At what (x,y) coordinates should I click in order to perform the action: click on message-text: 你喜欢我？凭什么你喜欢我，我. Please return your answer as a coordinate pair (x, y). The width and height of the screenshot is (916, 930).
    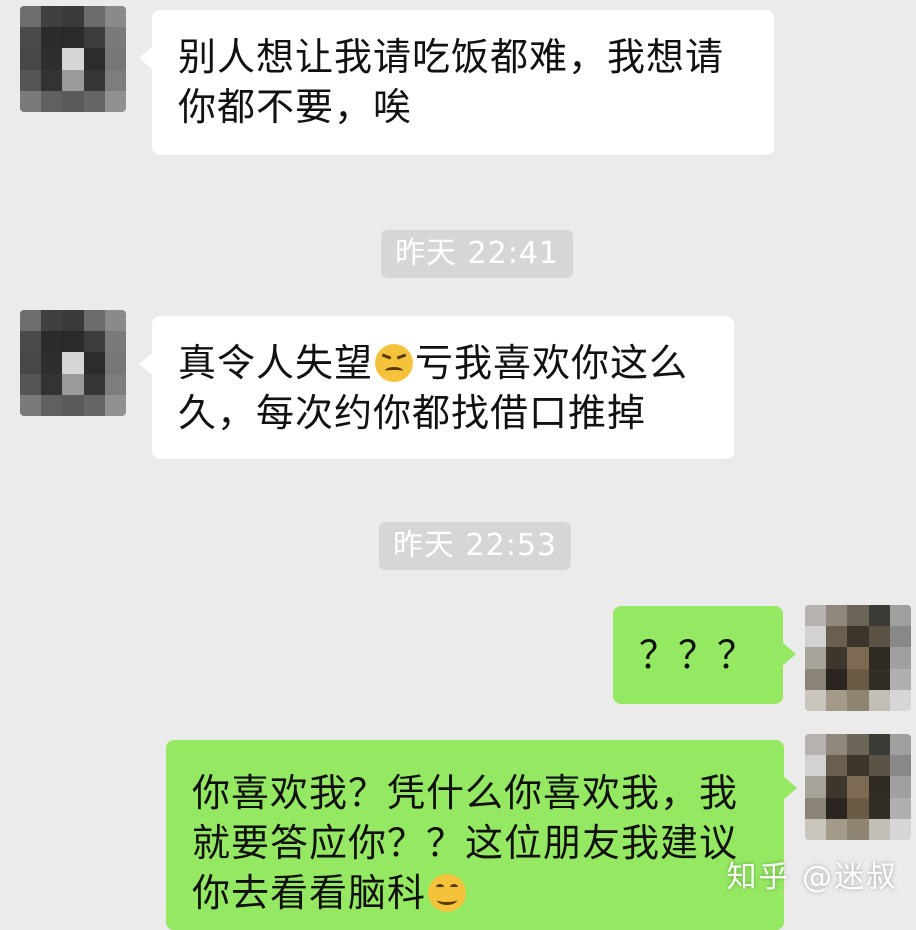
    Looking at the image, I should click on (465, 793).